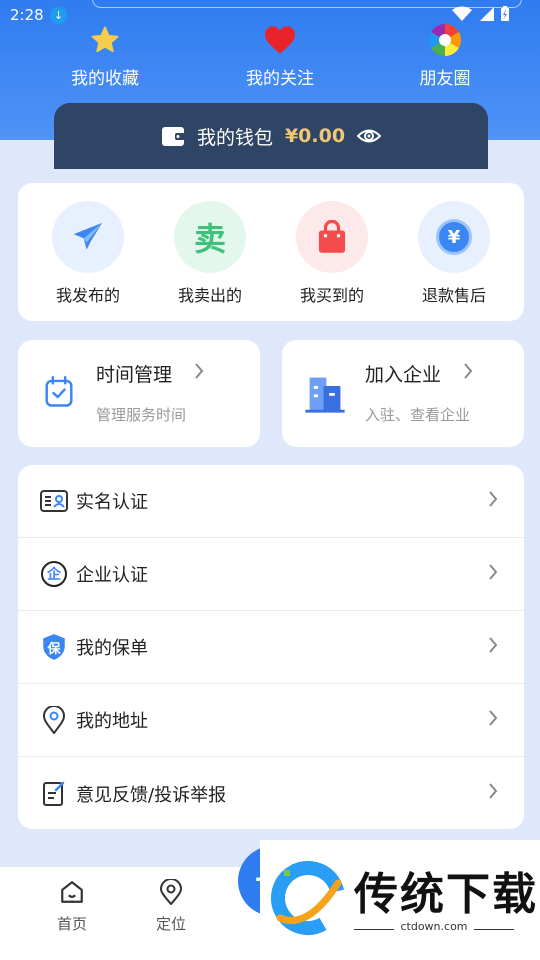 This screenshot has width=540, height=960. What do you see at coordinates (445, 55) in the screenshot?
I see `moments-shortcut: 朋友圈` at bounding box center [445, 55].